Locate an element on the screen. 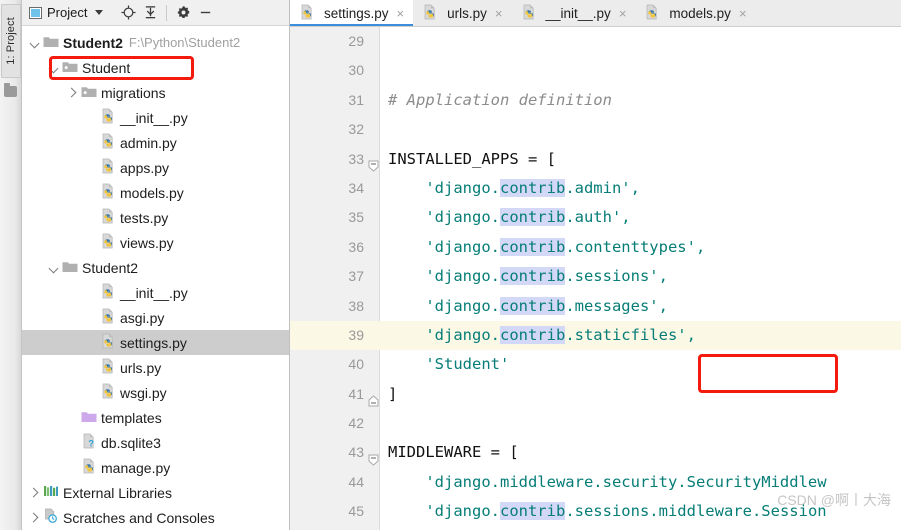 The image size is (901, 530). tree-row: tests.py is located at coordinates (155, 217).